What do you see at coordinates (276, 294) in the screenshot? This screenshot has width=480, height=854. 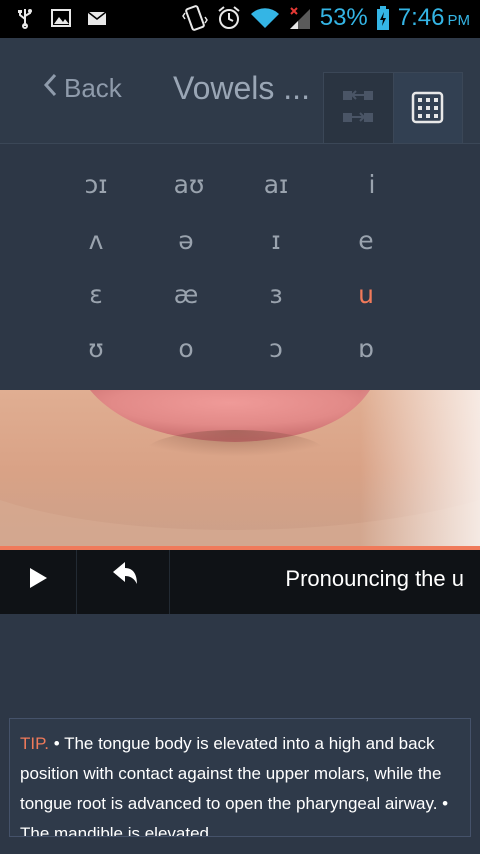 I see `symbol-reversed-epsilon: ɜ` at bounding box center [276, 294].